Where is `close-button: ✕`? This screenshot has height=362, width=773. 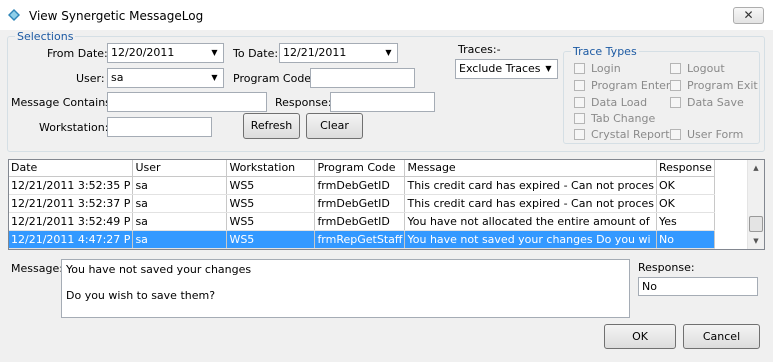
close-button: ✕ is located at coordinates (748, 15).